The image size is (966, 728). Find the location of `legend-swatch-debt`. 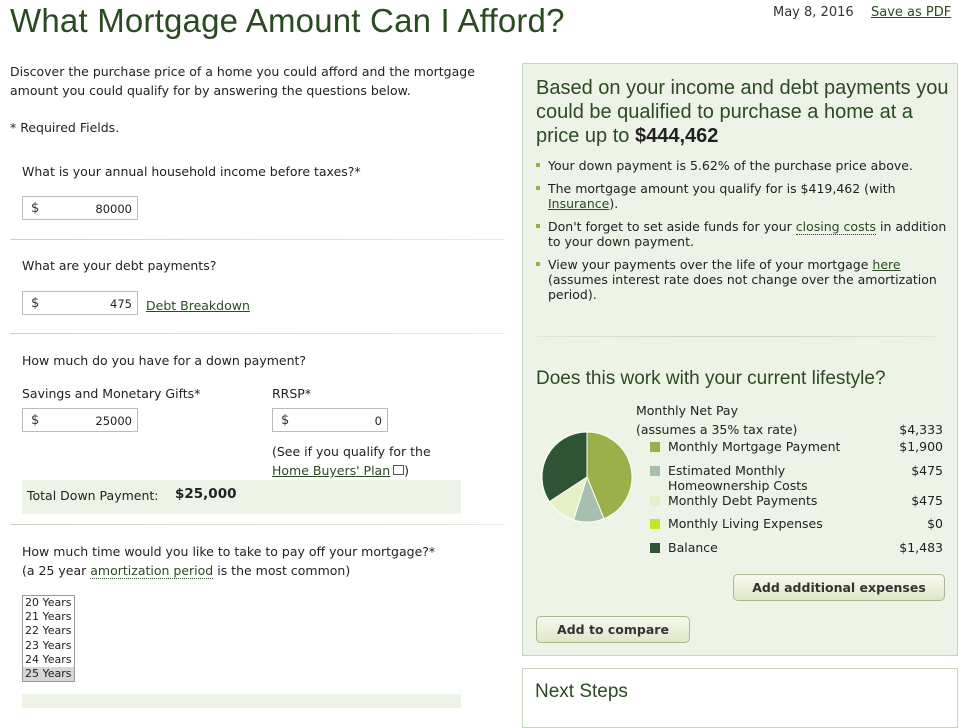

legend-swatch-debt is located at coordinates (655, 501).